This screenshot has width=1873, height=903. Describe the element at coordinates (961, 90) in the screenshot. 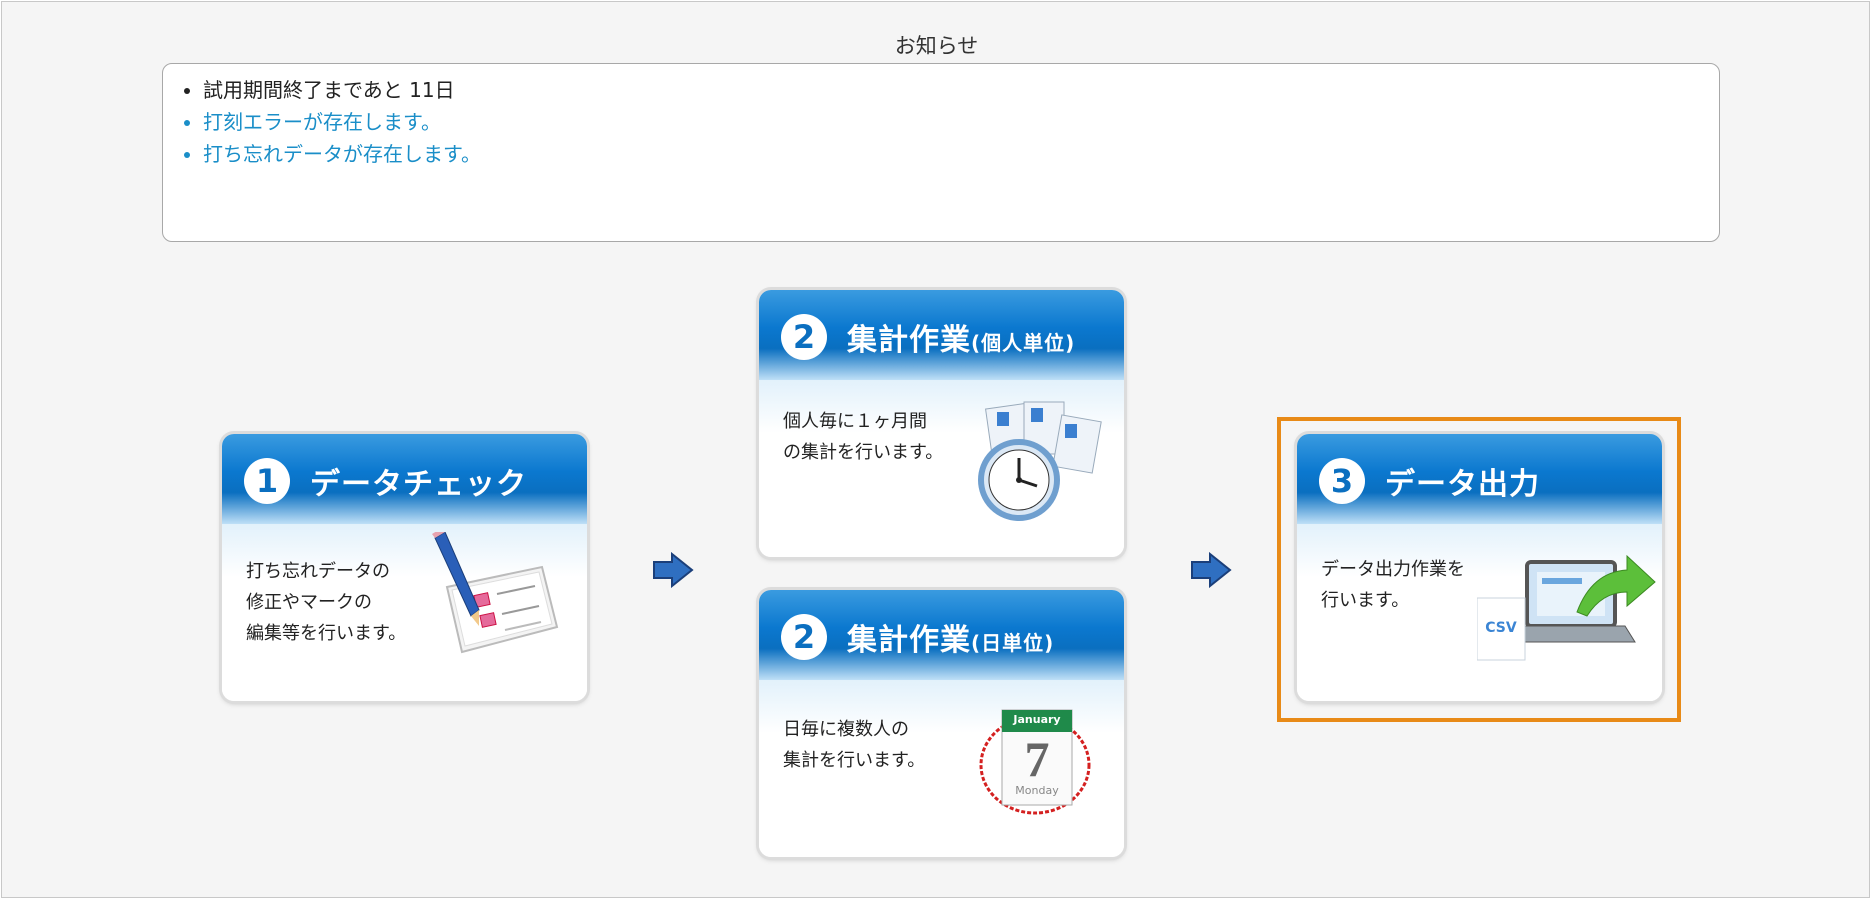

I see `notice-trial-remaining: 試用期間終了まであと 11日` at that location.